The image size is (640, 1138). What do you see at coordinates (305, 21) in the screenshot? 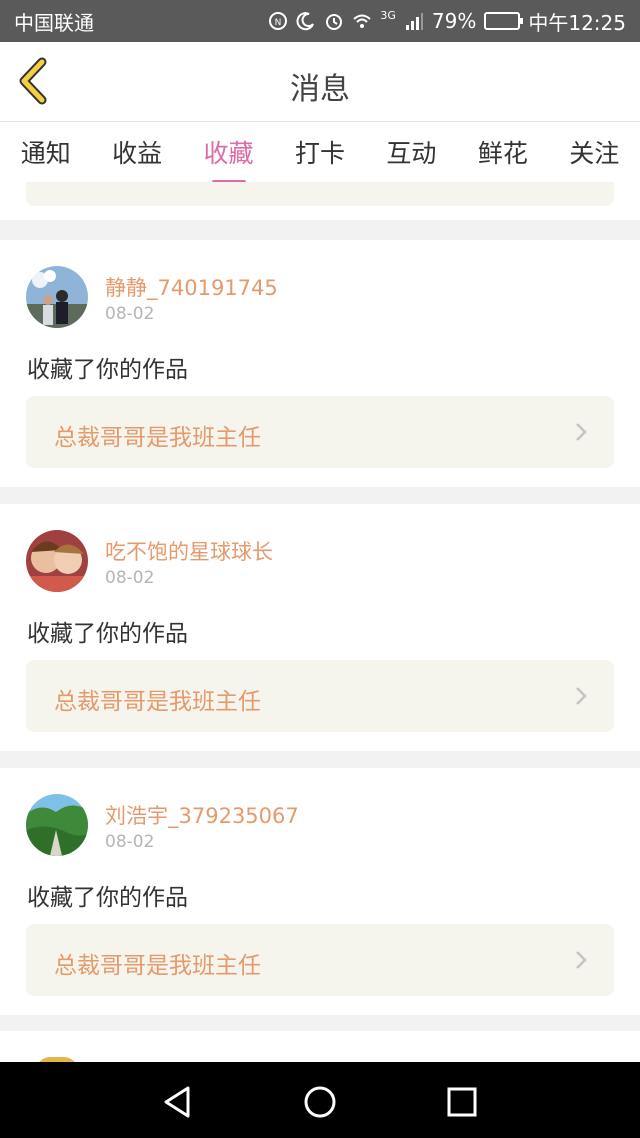
I see `moon-icon` at bounding box center [305, 21].